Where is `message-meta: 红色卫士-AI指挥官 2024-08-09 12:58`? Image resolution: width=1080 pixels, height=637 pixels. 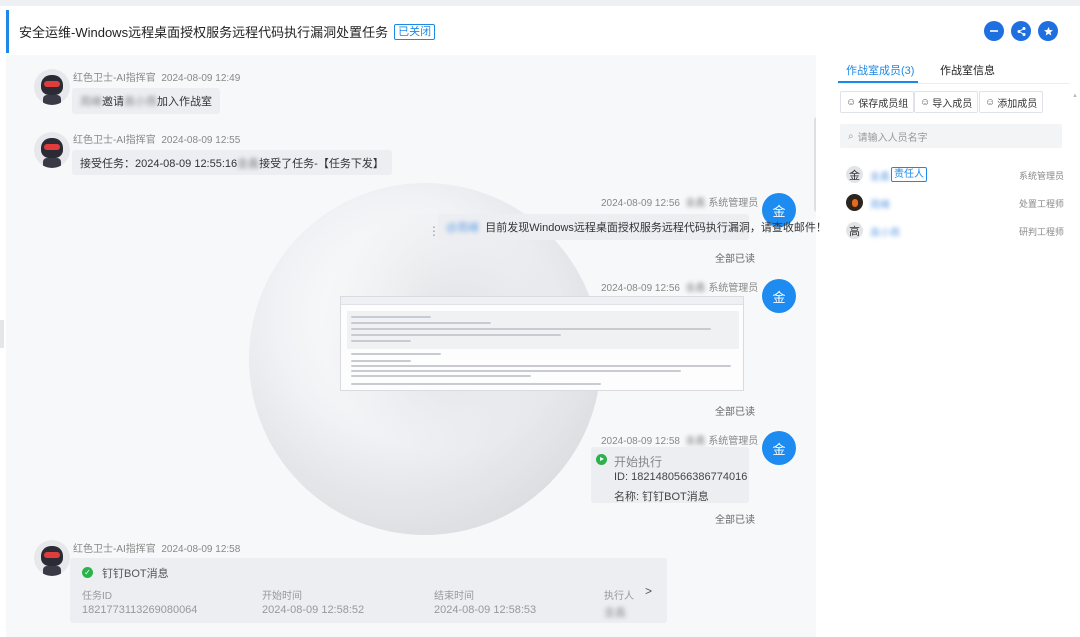
message-meta: 红色卫士-AI指挥官 2024-08-09 12:58 is located at coordinates (156, 547).